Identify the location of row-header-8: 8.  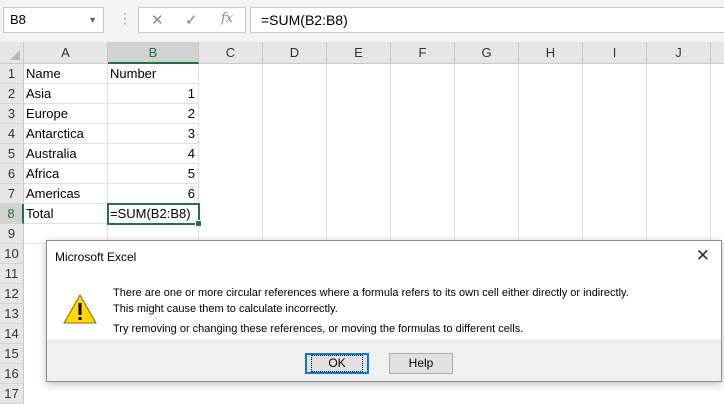
(12, 214).